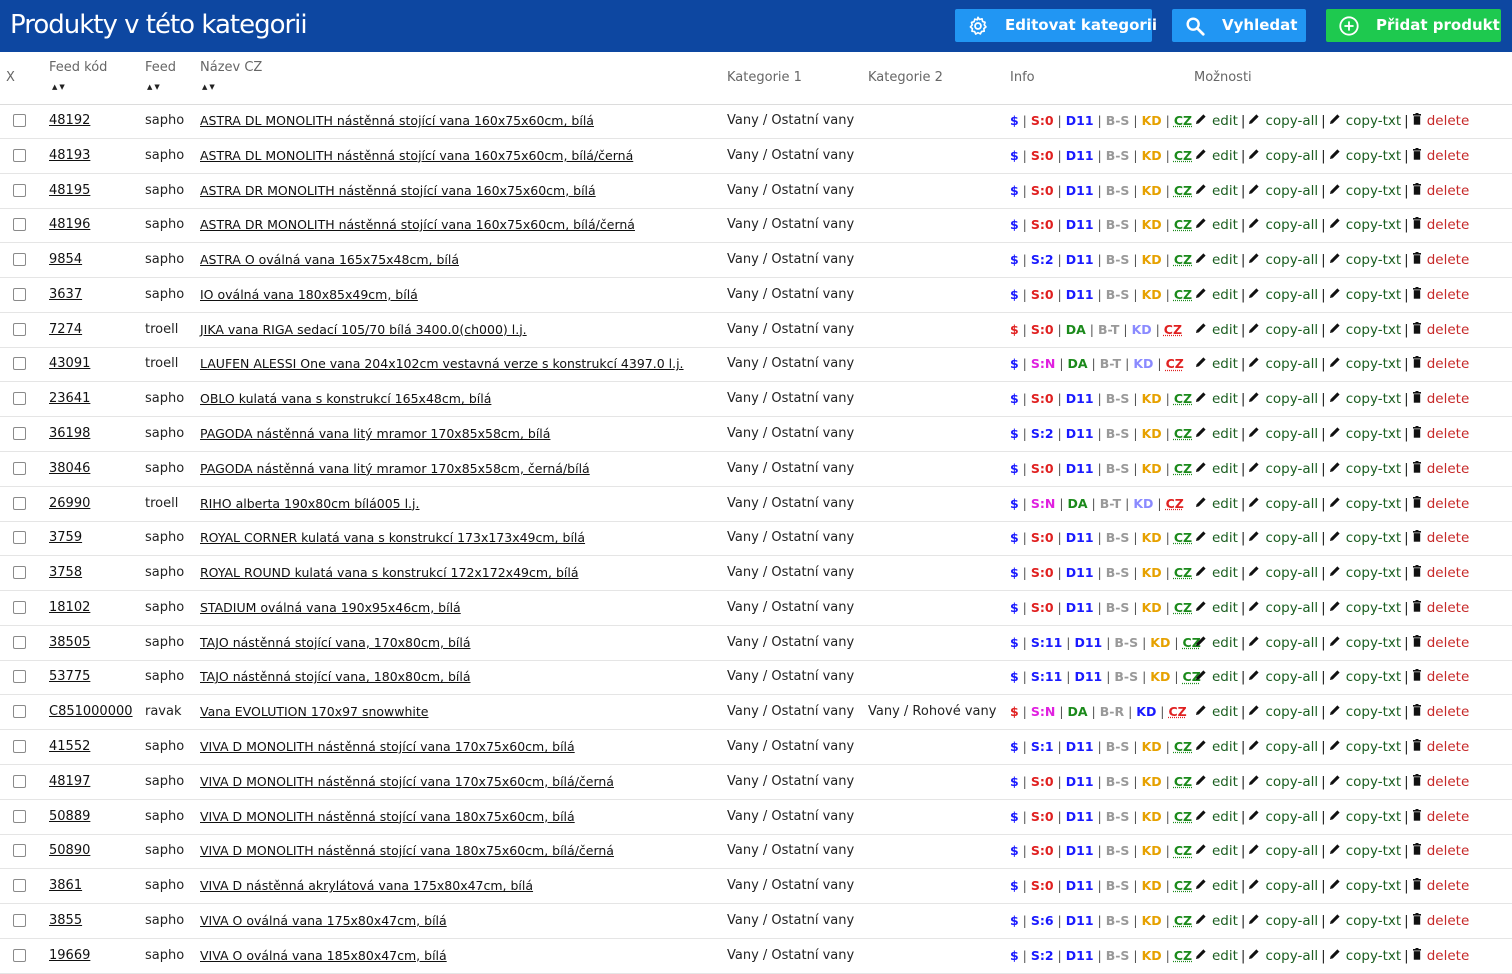 The width and height of the screenshot is (1512, 974). What do you see at coordinates (314, 712) in the screenshot?
I see `product-name-link: Vana EVOLUTION 170x97 snowwhite` at bounding box center [314, 712].